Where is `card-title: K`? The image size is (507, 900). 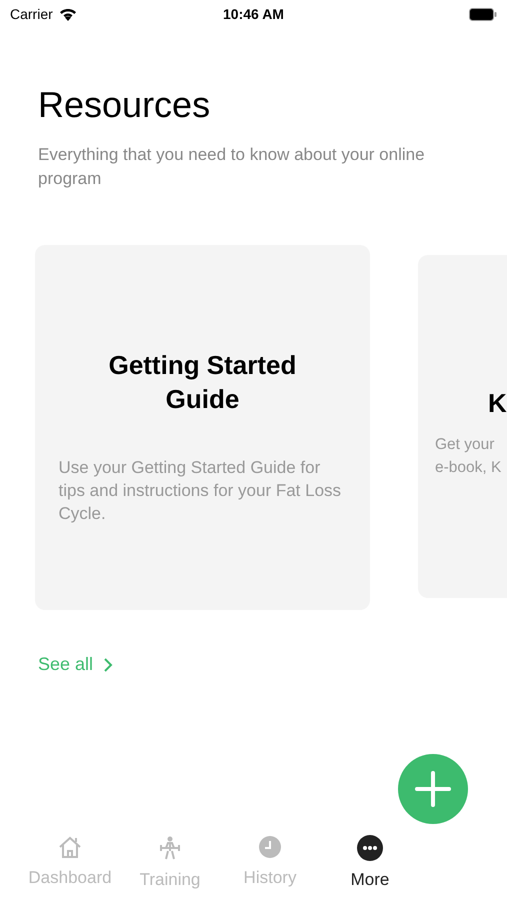 card-title: K is located at coordinates (497, 403).